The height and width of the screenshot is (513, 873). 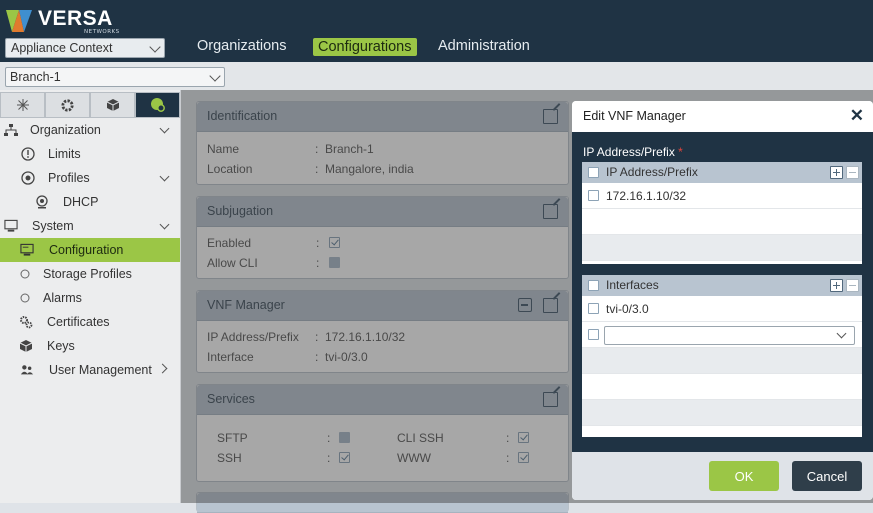 What do you see at coordinates (744, 476) in the screenshot?
I see `ok-button: OK` at bounding box center [744, 476].